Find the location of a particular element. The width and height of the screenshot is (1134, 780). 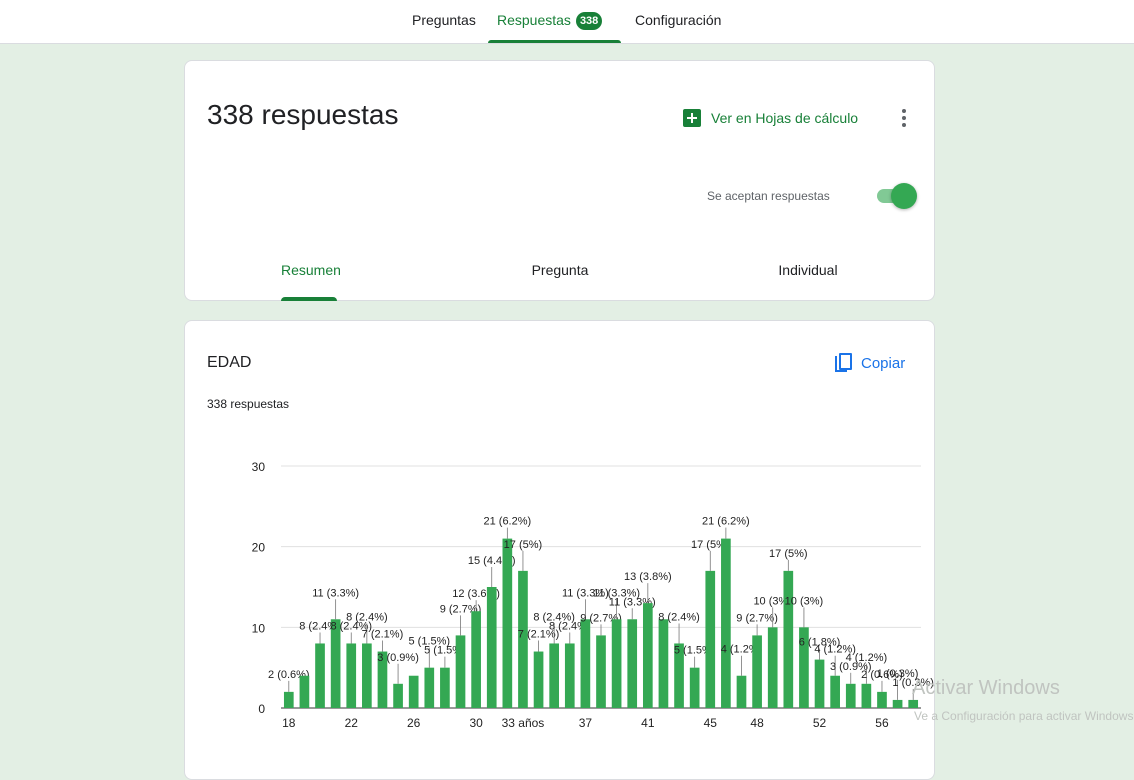

x-tick-label: 45 is located at coordinates (711, 723).